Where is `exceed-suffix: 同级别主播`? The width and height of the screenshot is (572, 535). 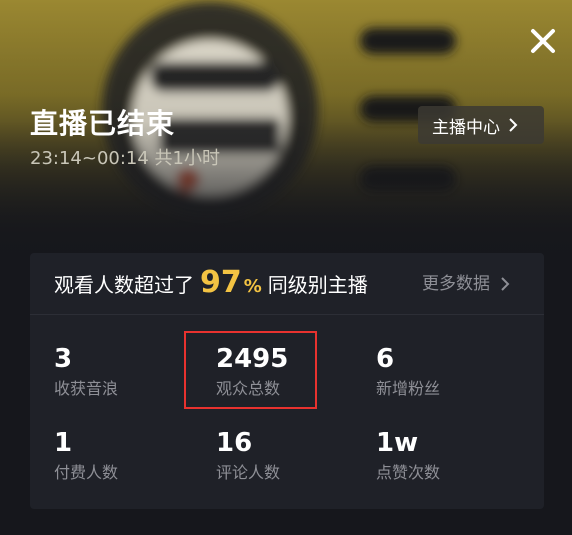 exceed-suffix: 同级别主播 is located at coordinates (317, 285).